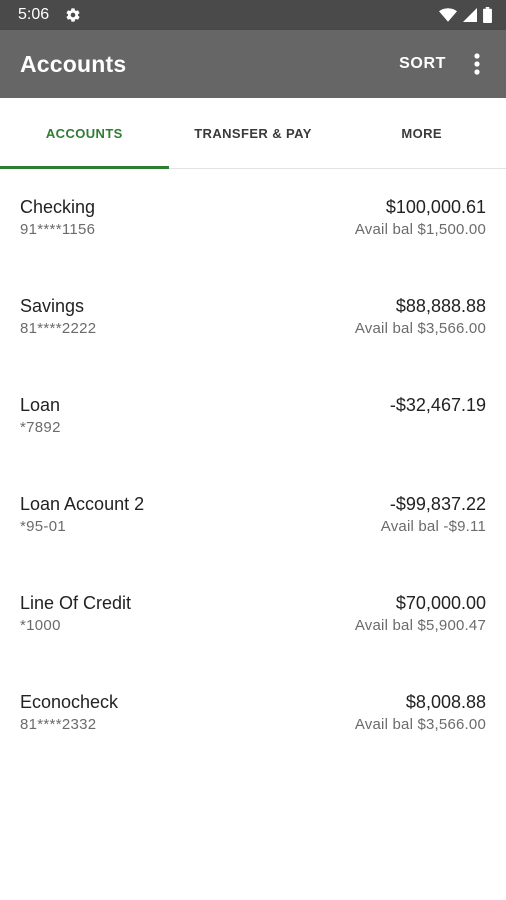 This screenshot has height=900, width=506. Describe the element at coordinates (440, 603) in the screenshot. I see `account-balance: $70,000.00` at that location.